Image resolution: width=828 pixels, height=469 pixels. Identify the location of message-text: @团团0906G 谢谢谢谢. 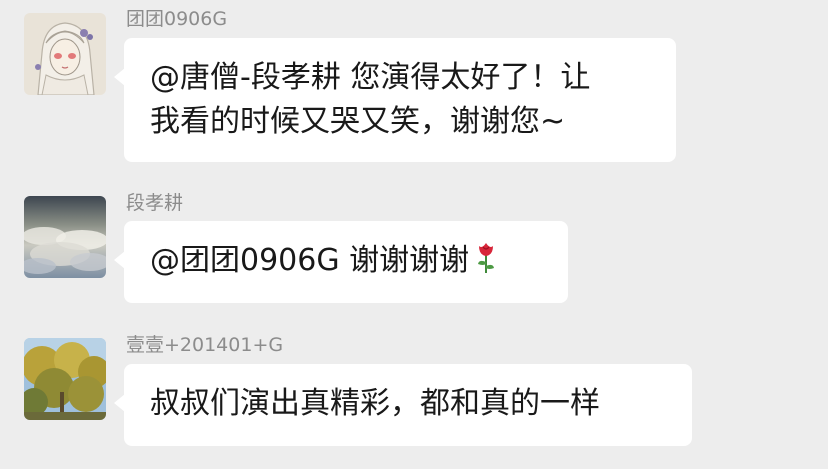
(310, 260).